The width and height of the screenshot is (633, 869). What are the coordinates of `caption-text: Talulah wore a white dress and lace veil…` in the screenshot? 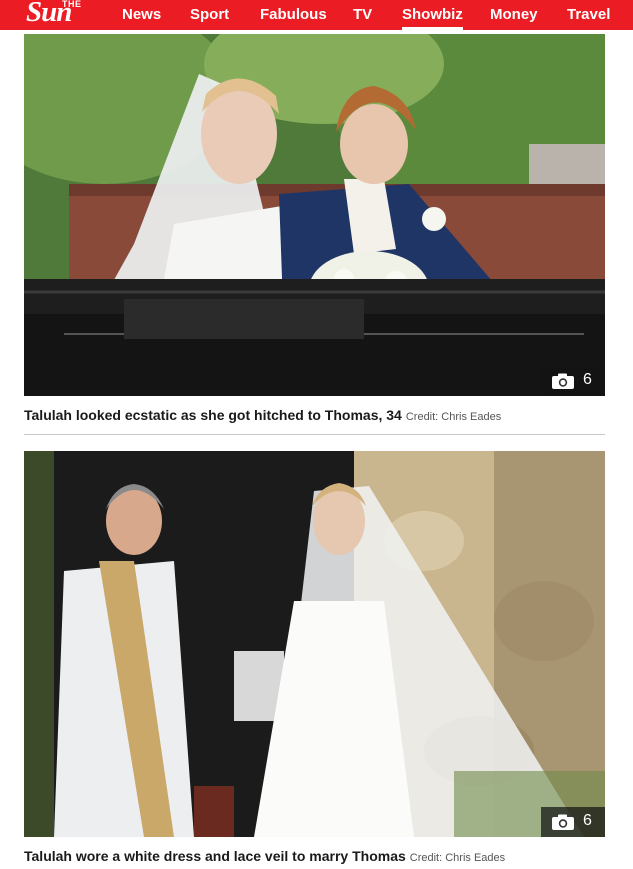 It's located at (215, 856).